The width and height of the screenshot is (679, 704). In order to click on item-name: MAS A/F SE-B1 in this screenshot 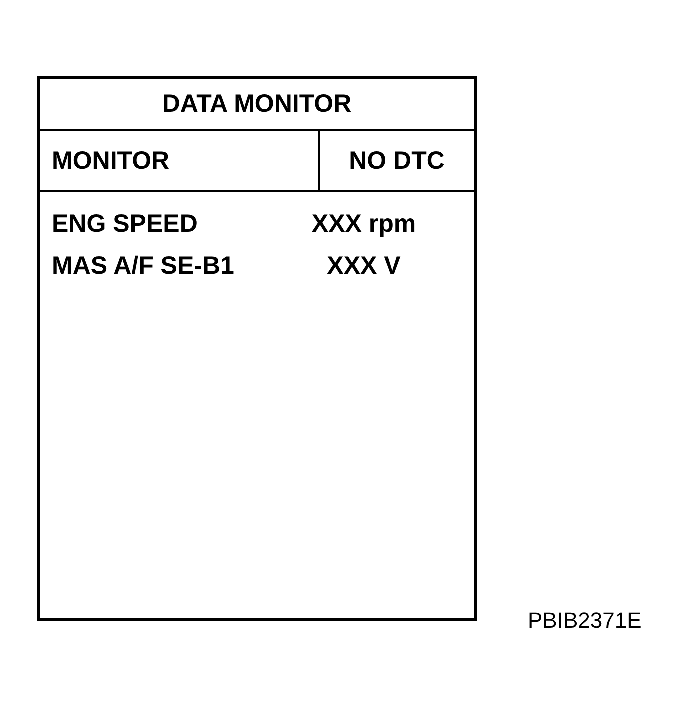, I will do `click(144, 266)`.